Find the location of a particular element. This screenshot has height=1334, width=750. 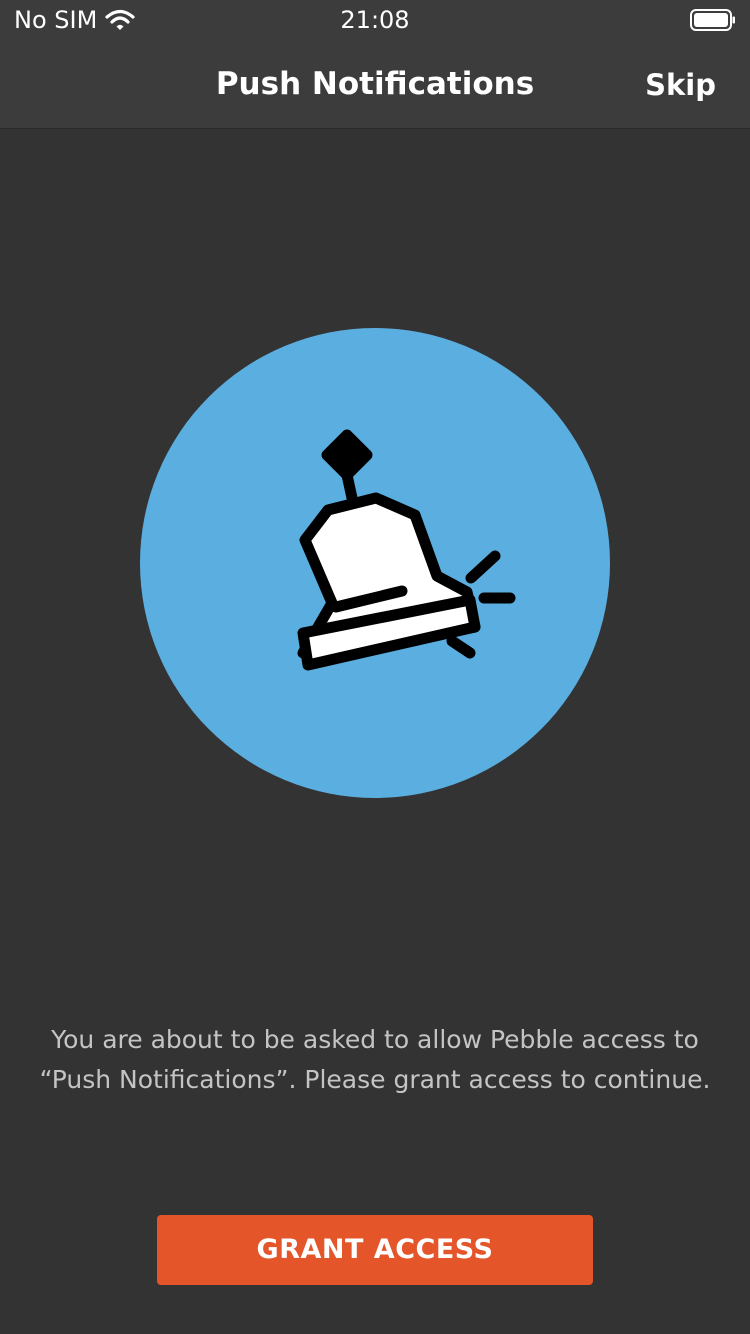

page-title: Push Notifications is located at coordinates (375, 84).